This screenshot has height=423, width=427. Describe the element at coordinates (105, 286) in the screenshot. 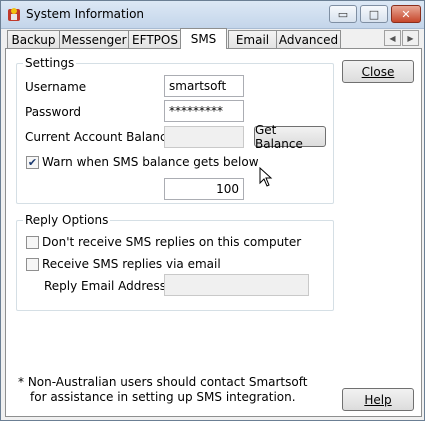

I see `reply-email-label: Reply Email Address` at that location.